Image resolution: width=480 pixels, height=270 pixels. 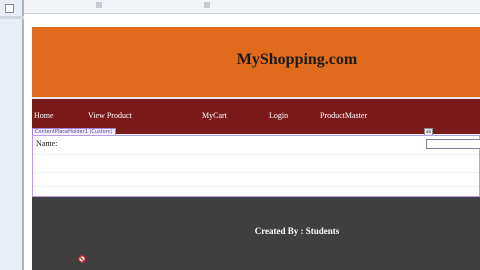 What do you see at coordinates (82, 259) in the screenshot?
I see `not-allowed-cursor-icon` at bounding box center [82, 259].